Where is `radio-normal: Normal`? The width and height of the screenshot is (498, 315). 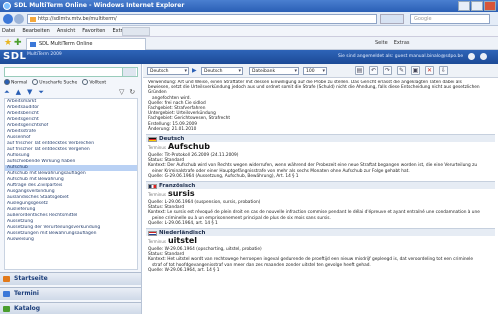
radio-normal: Normal is located at coordinates (15, 83).